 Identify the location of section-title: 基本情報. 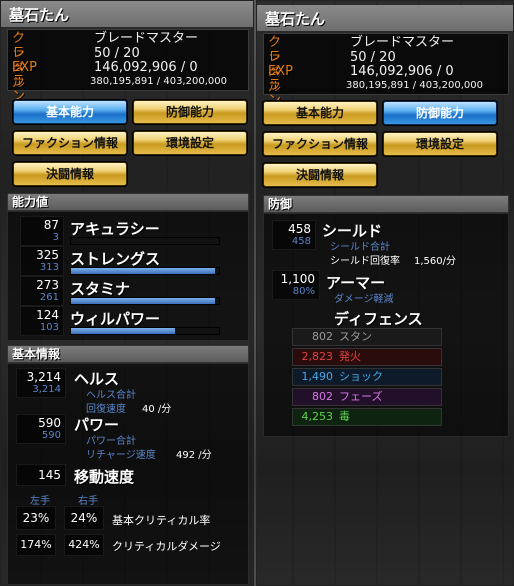
(36, 354).